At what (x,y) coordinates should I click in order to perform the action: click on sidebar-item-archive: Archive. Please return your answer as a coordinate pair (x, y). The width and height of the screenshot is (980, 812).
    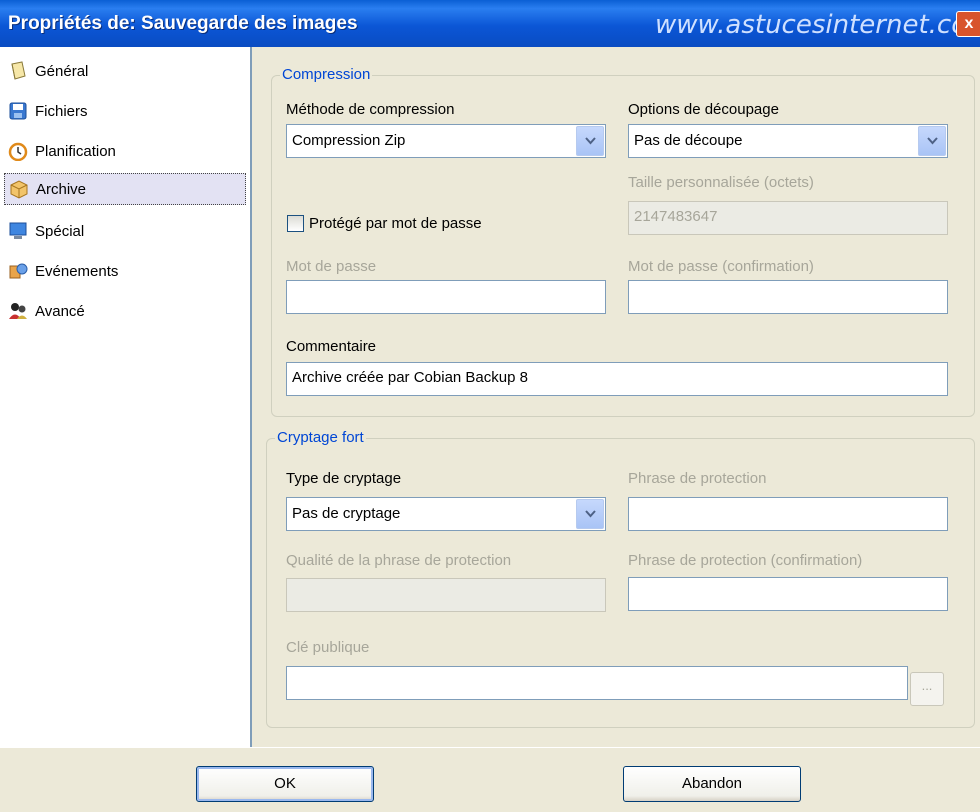
    Looking at the image, I should click on (125, 189).